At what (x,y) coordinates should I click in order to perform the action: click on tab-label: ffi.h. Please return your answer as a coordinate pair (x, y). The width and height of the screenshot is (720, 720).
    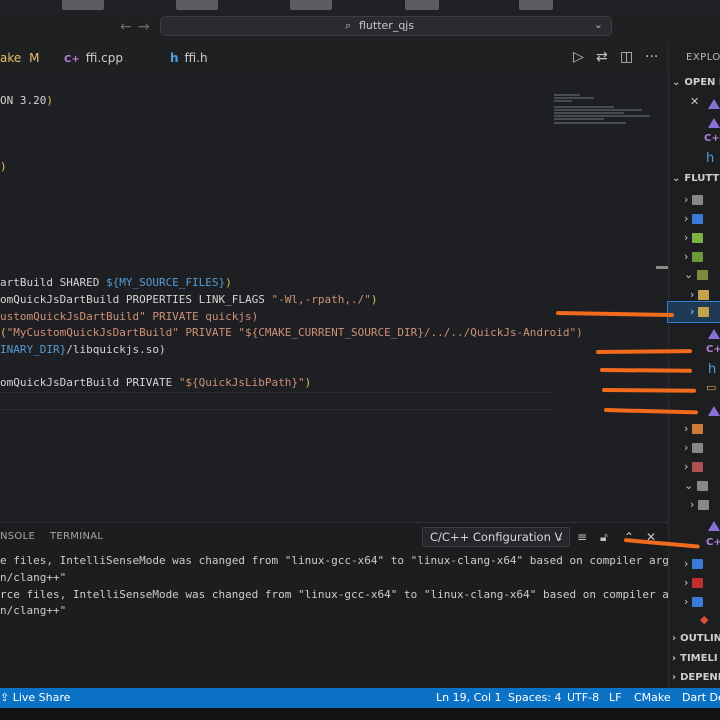
    Looking at the image, I should click on (196, 58).